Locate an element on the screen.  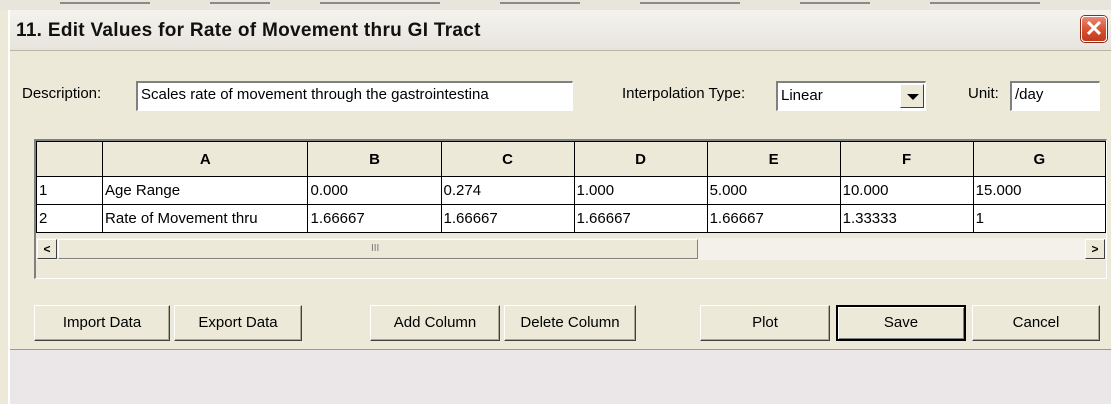
window-footer is located at coordinates (560, 377).